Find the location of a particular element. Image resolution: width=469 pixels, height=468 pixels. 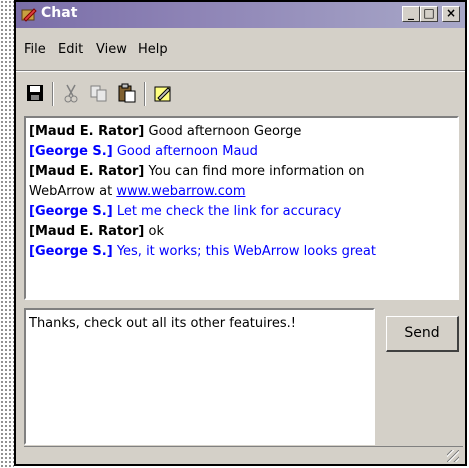

message-item: [George S.] Good afternoon Maud is located at coordinates (241, 152).